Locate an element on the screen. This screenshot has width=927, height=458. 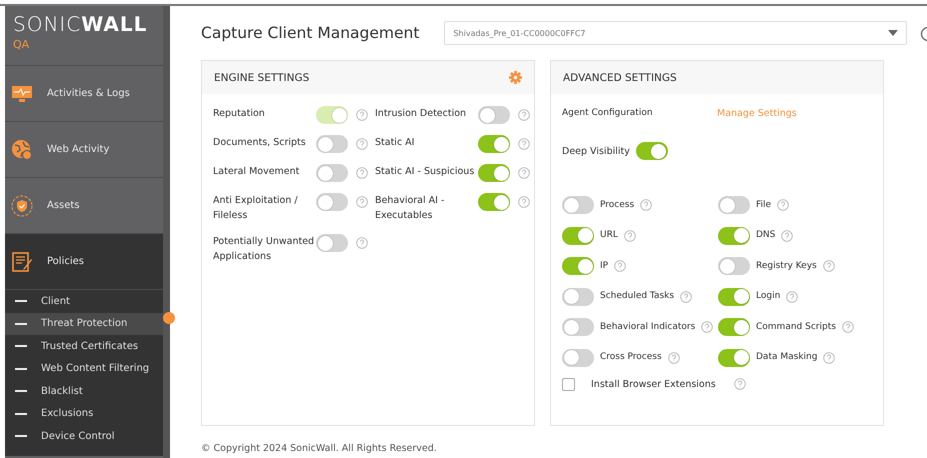
setting-label: Cross Process is located at coordinates (631, 357).